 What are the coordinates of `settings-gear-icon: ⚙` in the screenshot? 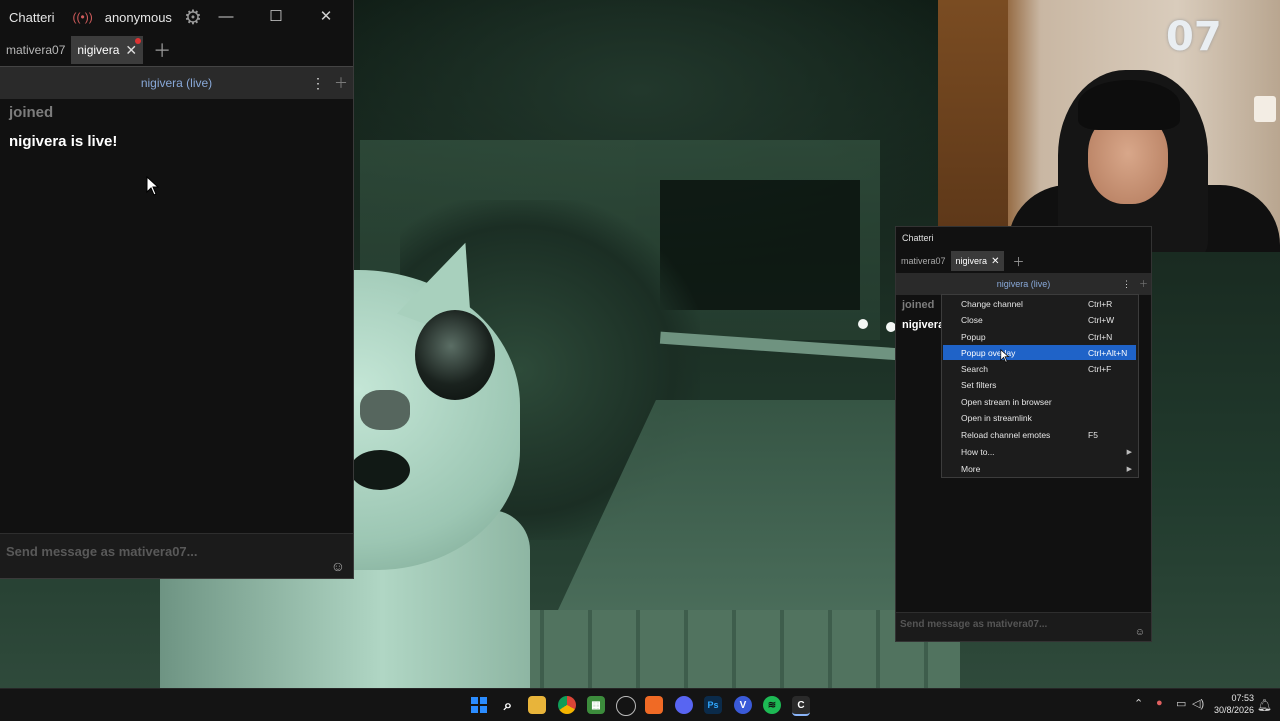 It's located at (193, 17).